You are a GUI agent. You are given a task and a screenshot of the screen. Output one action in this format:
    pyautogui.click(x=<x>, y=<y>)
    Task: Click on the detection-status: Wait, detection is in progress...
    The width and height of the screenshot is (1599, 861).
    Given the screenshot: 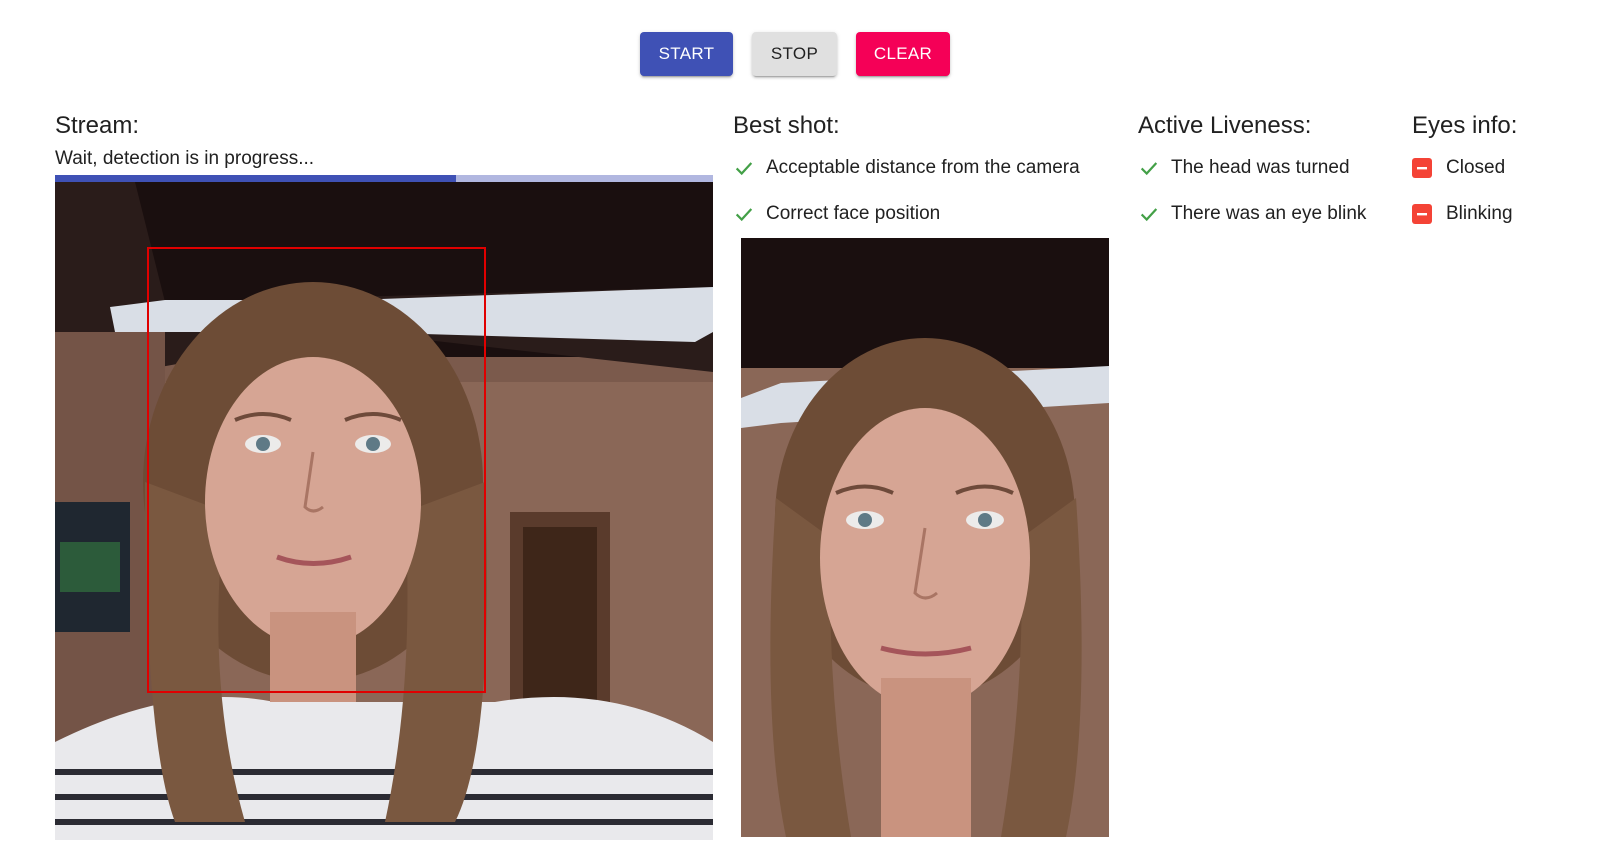 What is the action you would take?
    pyautogui.click(x=185, y=158)
    